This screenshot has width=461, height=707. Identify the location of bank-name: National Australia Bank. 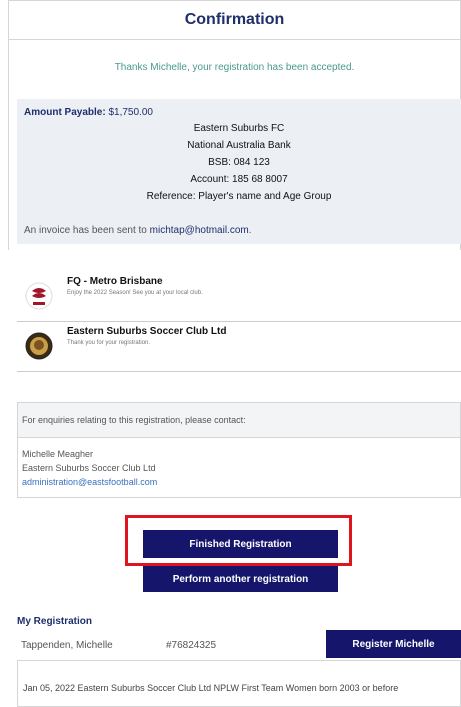
(239, 145).